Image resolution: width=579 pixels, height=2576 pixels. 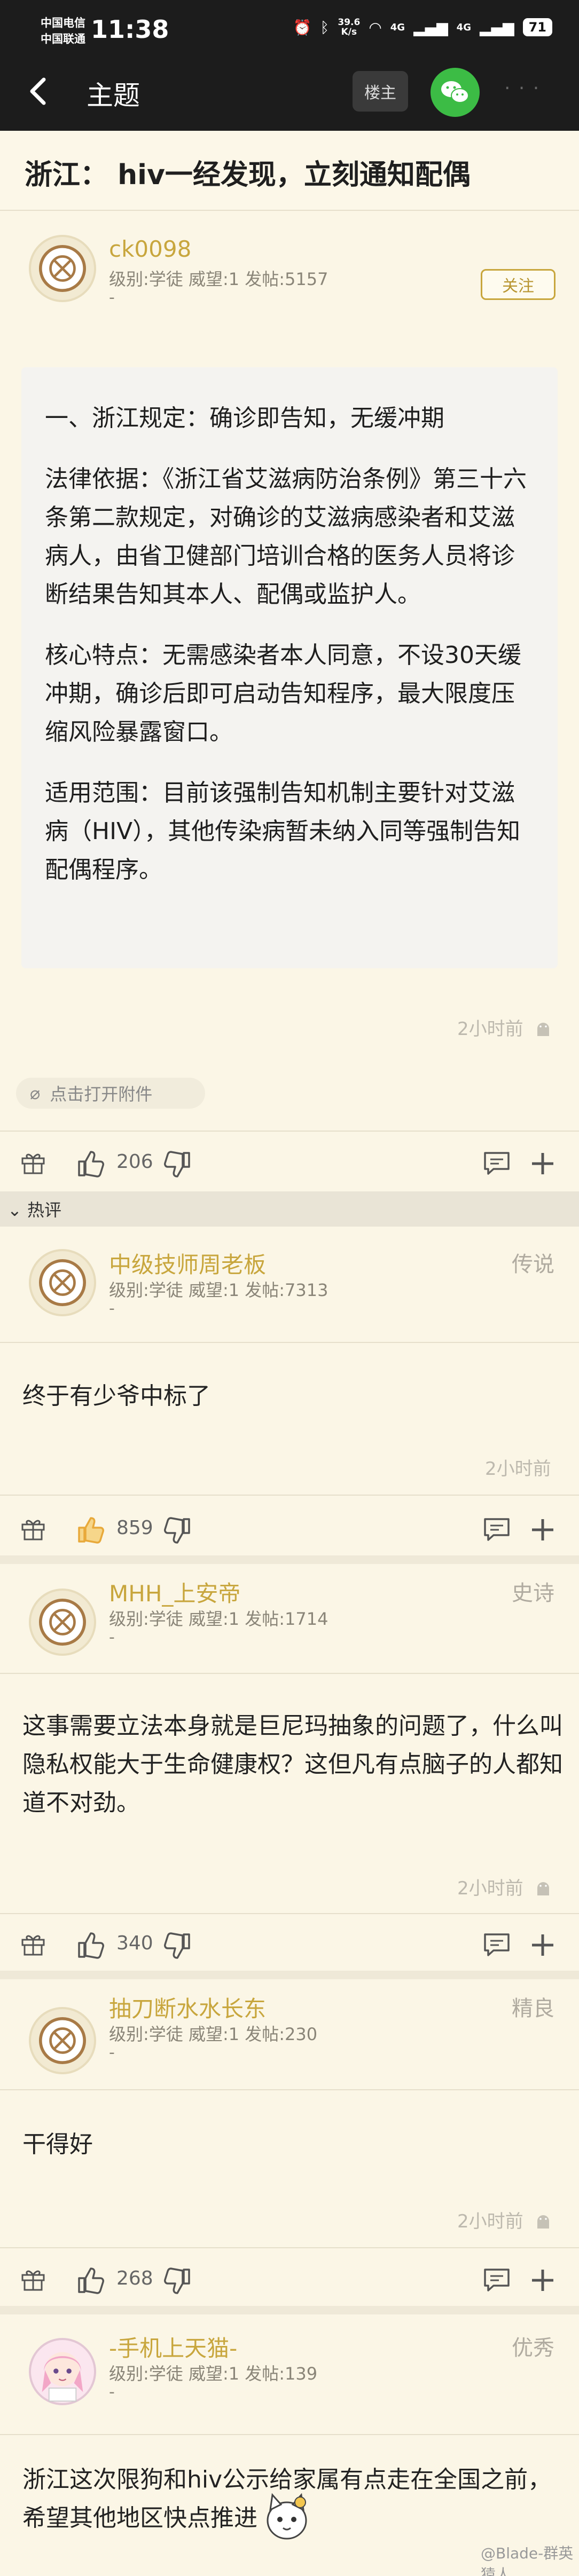 I want to click on reply-meta: 级别:学徒 威望:1 发帖:230, so click(x=213, y=2034).